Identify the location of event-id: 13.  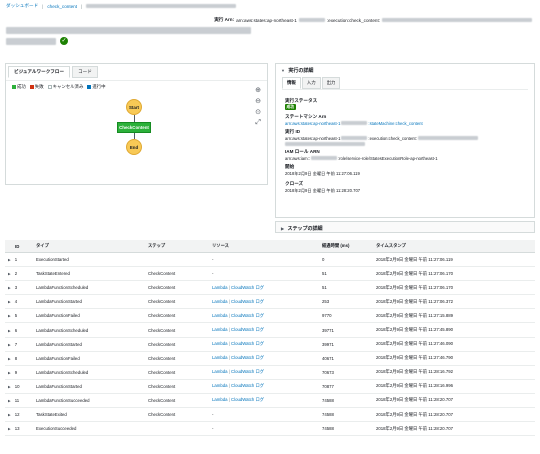
(17, 429).